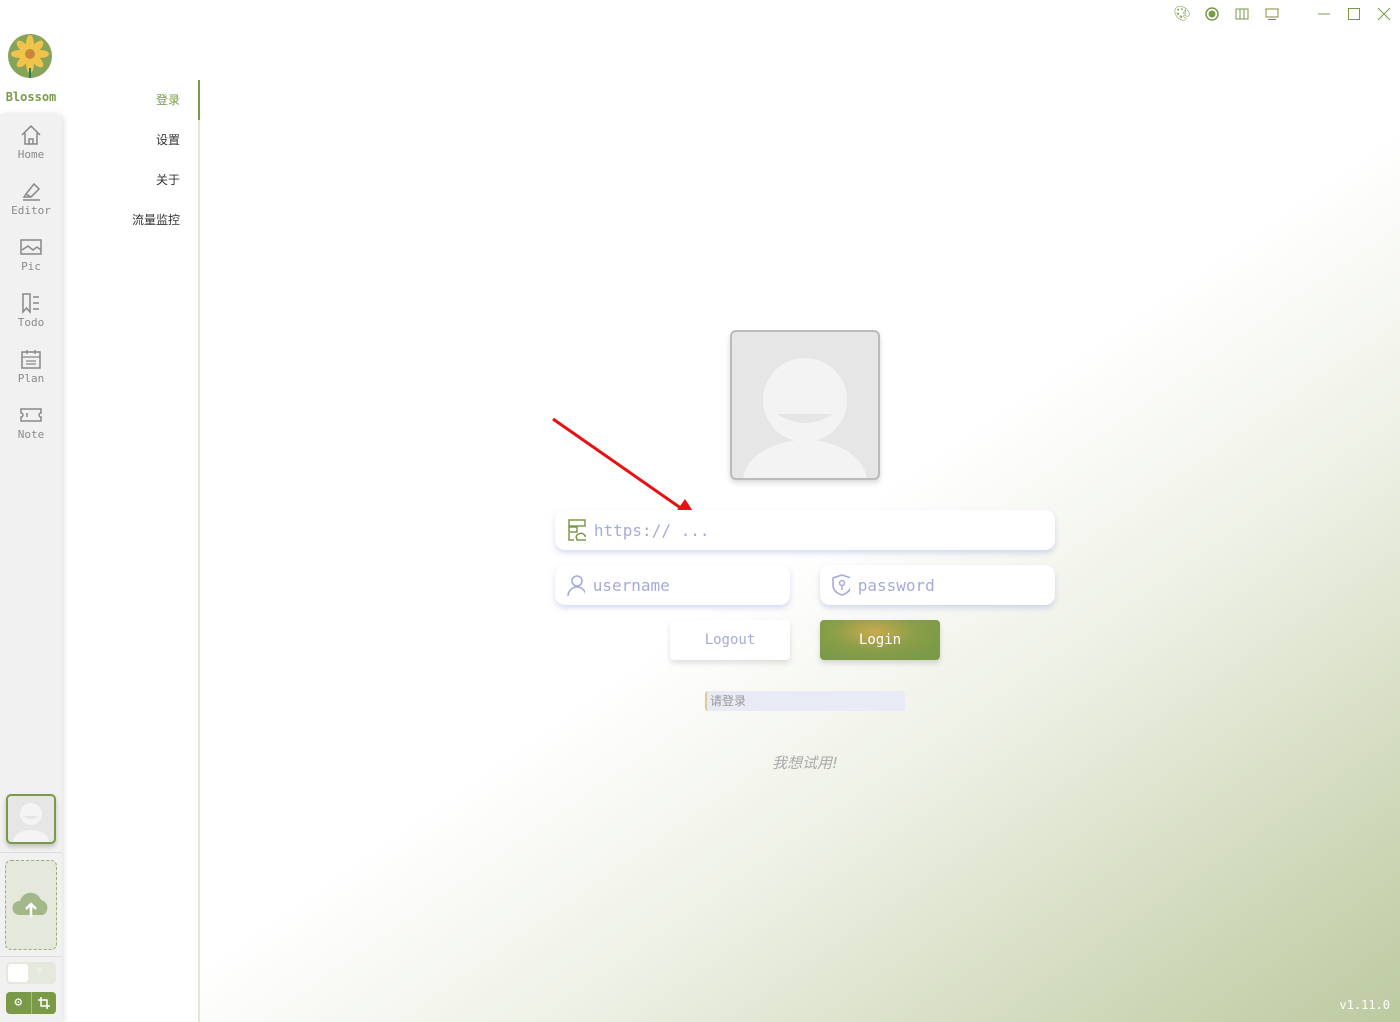 This screenshot has height=1022, width=1400. I want to click on sidebar-item-pic: Pic, so click(31, 254).